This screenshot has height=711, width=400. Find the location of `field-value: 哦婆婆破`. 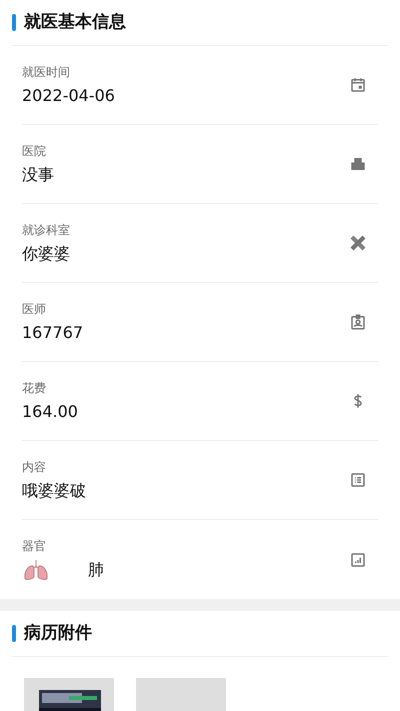

field-value: 哦婆婆破 is located at coordinates (54, 491).